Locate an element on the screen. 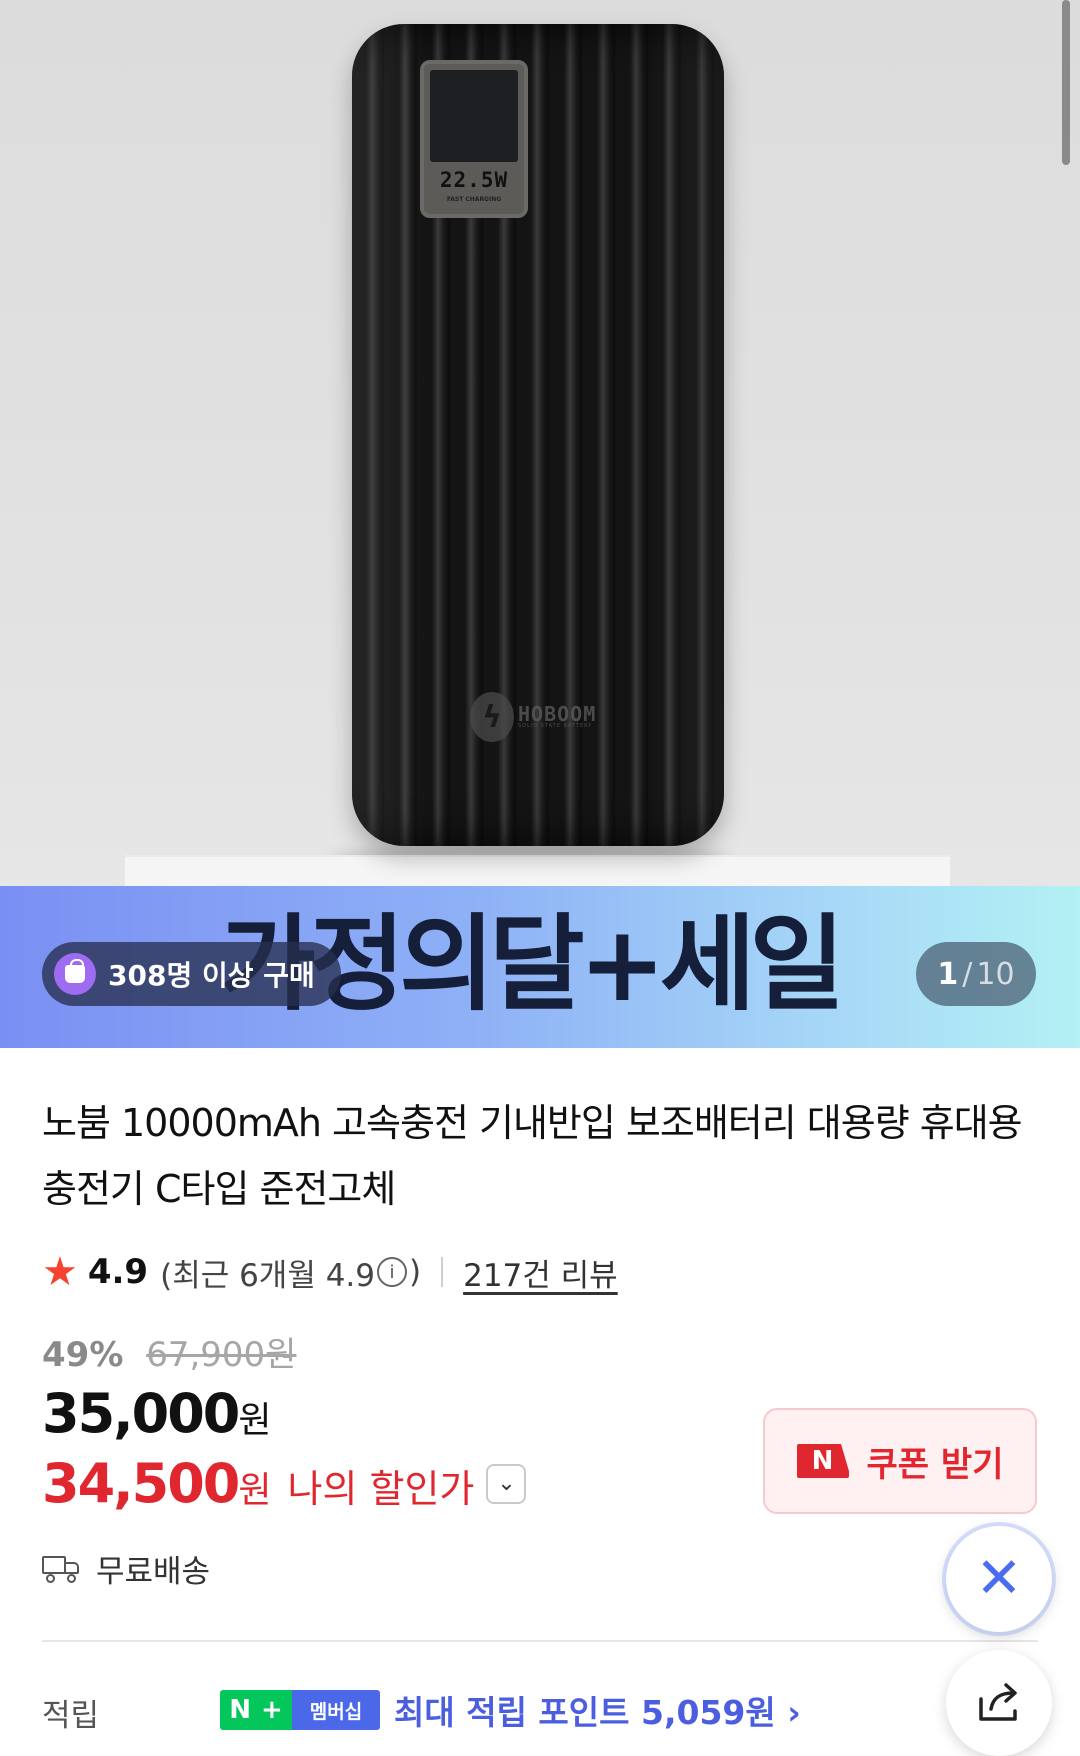  sale-price-unit: 원 is located at coordinates (255, 1420).